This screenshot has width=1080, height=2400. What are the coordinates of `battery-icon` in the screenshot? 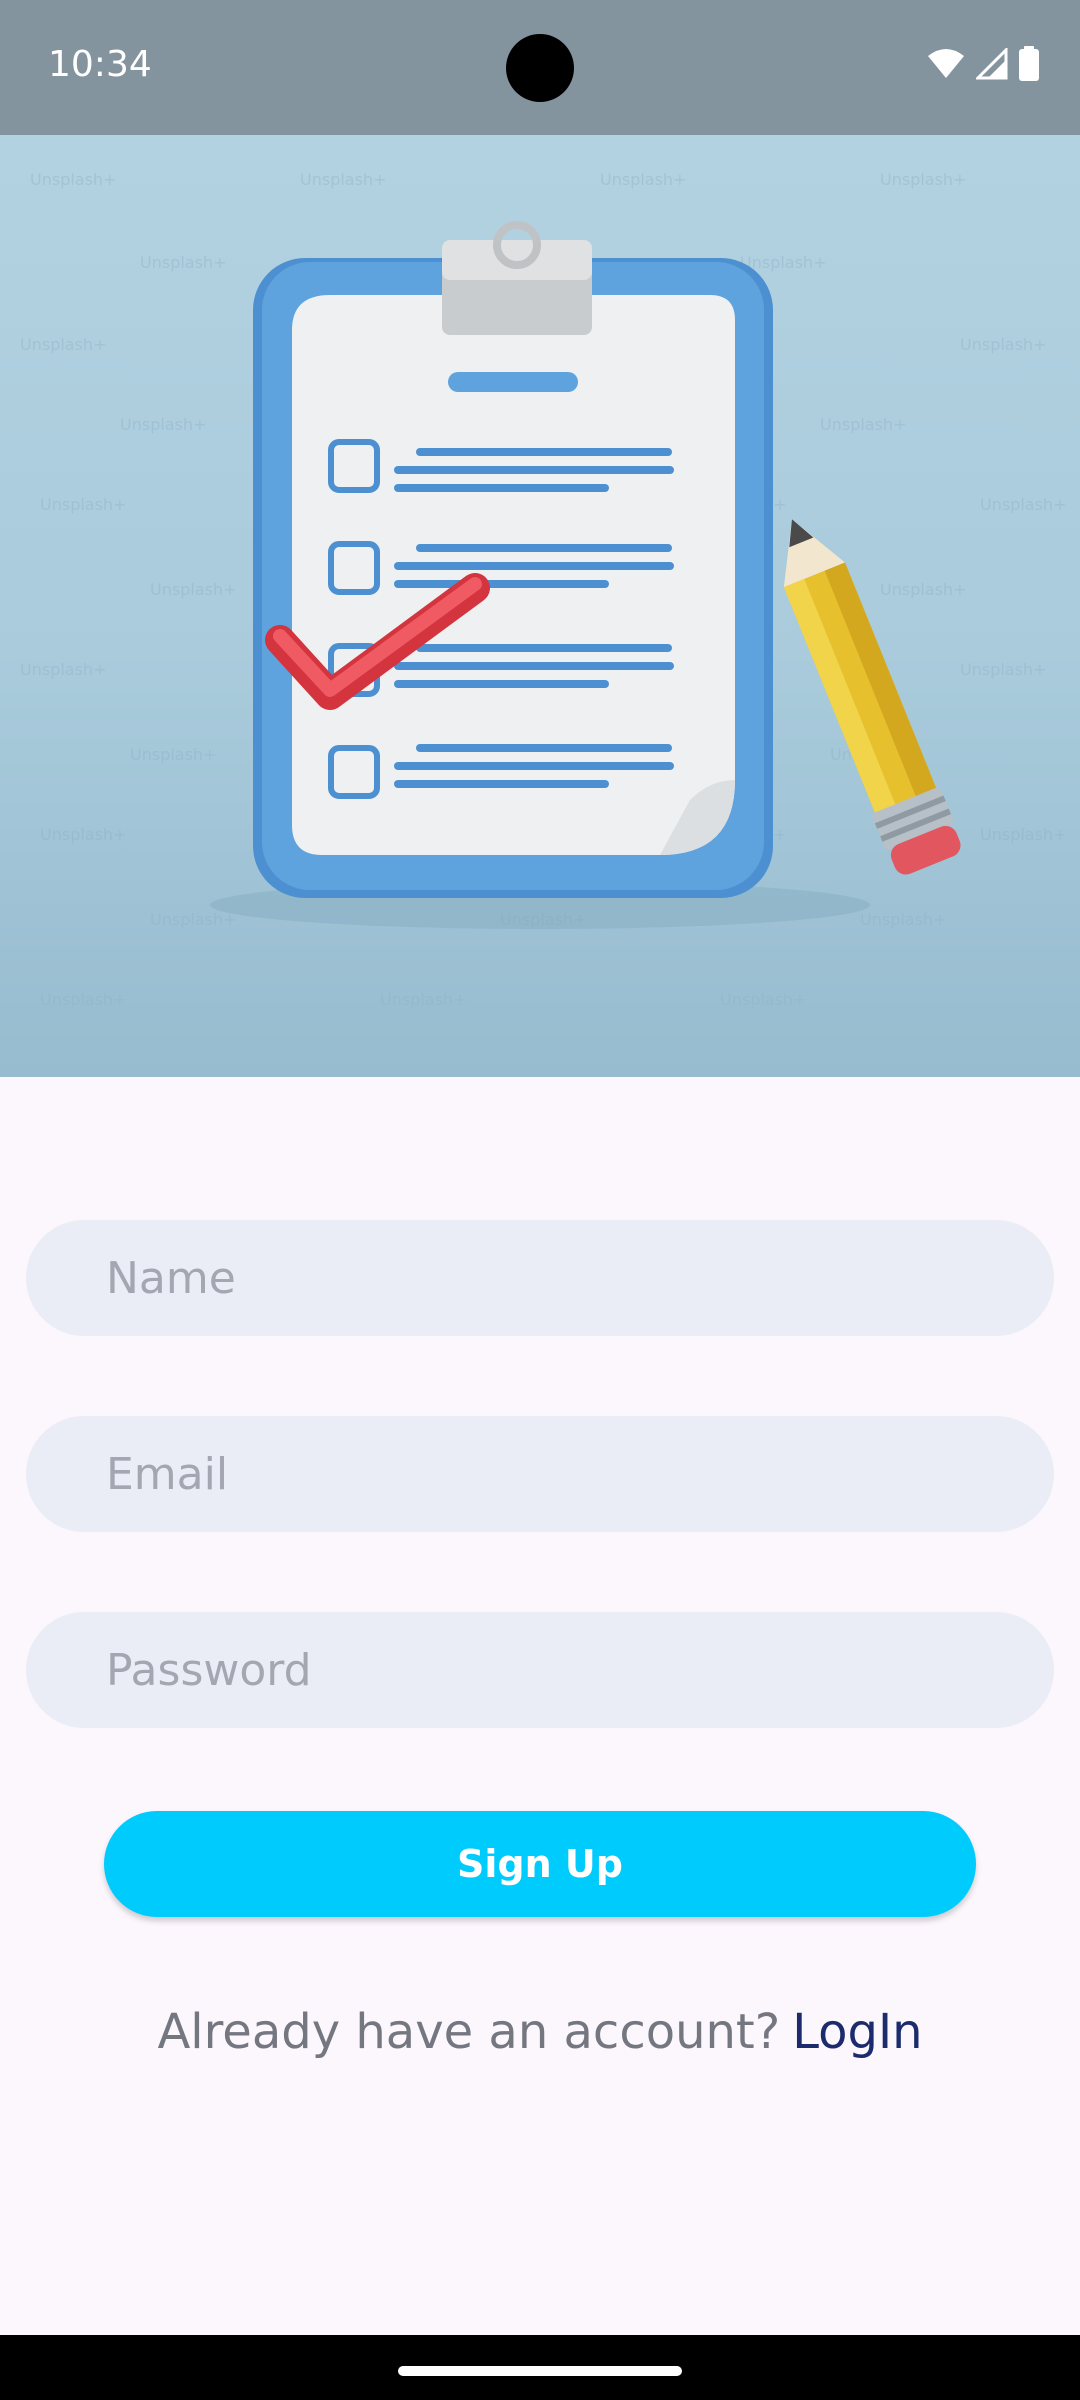 It's located at (1029, 63).